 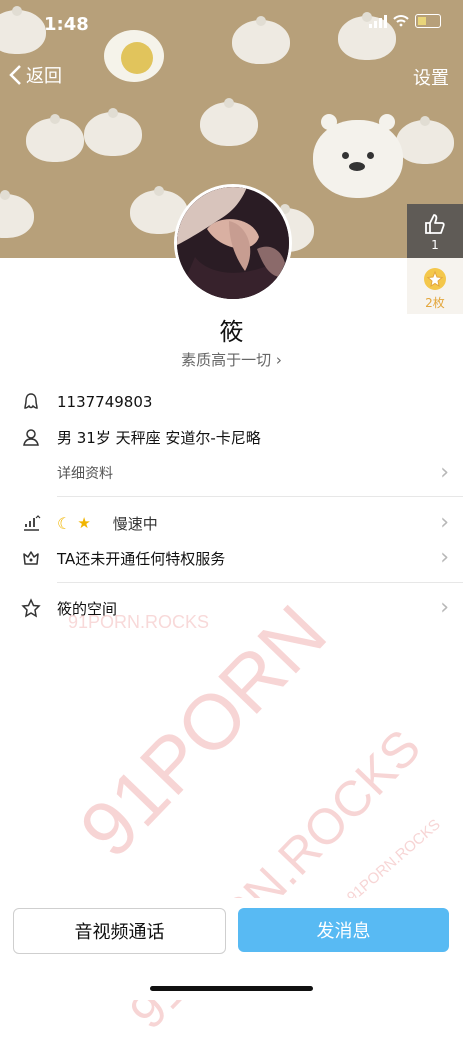 I want to click on space-label: 筱的空间, so click(x=87, y=608).